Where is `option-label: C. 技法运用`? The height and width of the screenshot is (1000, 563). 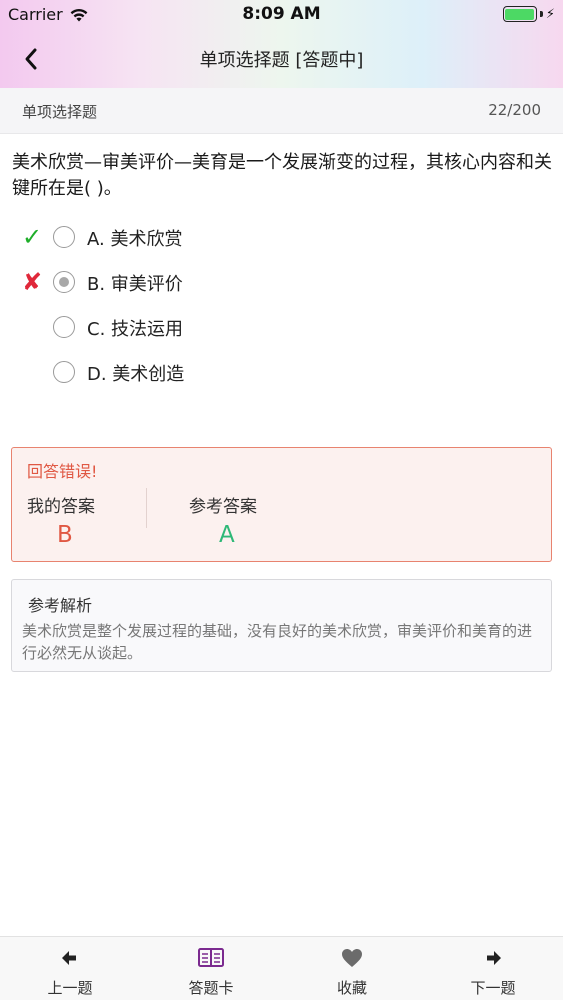
option-label: C. 技法运用 is located at coordinates (135, 329).